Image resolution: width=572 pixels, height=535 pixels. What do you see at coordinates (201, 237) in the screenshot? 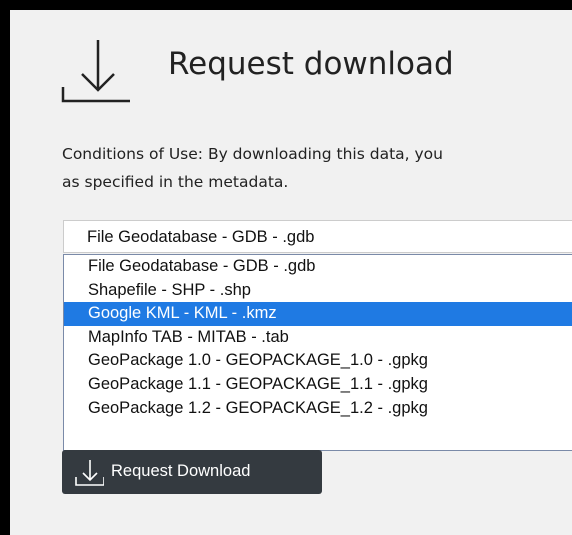
I see `format-select-value: File Geodatabase - GDB - .gdb` at bounding box center [201, 237].